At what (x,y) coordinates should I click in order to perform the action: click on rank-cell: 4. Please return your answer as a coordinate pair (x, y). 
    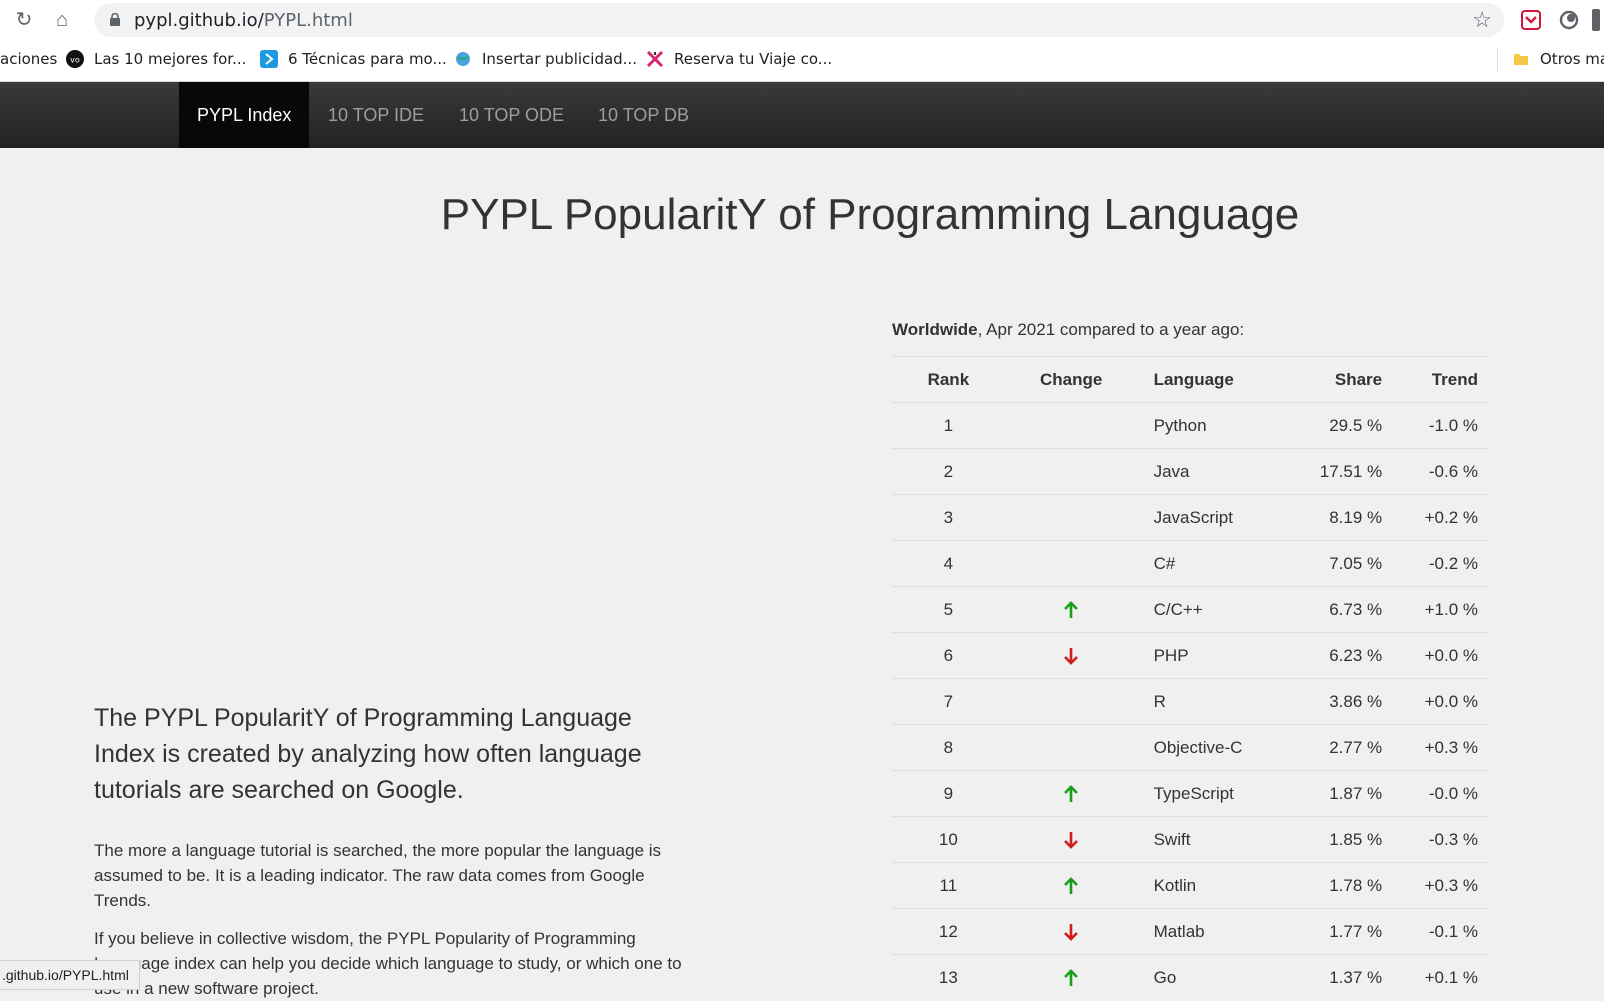
    Looking at the image, I should click on (948, 563).